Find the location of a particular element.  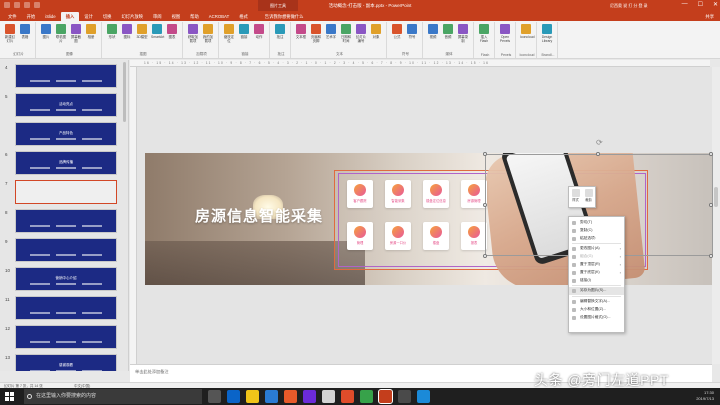

powerpoint-taskbar-icon is located at coordinates (385, 396).